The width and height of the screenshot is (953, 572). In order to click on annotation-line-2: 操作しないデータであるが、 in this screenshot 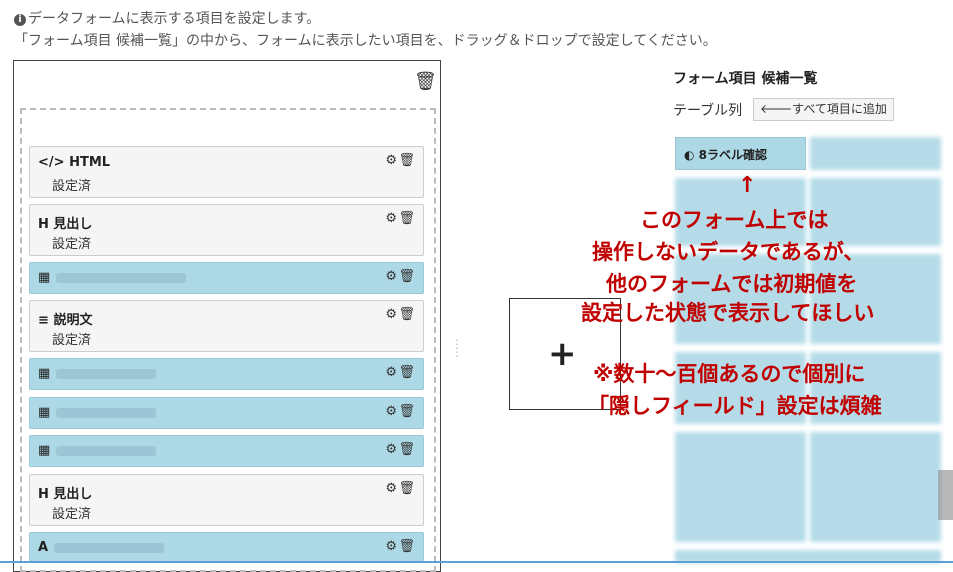, I will do `click(728, 252)`.